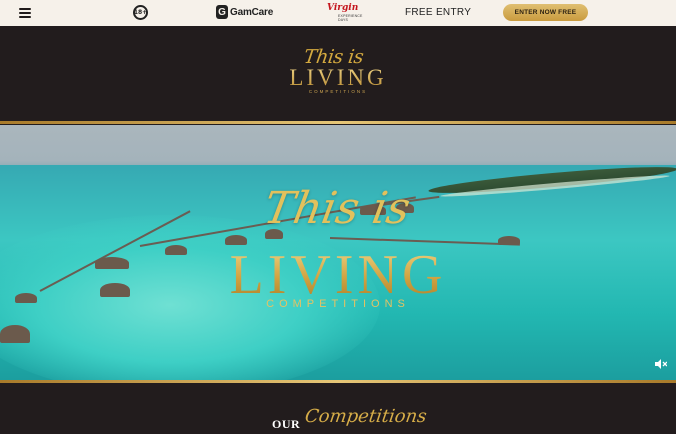 This screenshot has width=676, height=434. What do you see at coordinates (661, 364) in the screenshot?
I see `mute-icon` at bounding box center [661, 364].